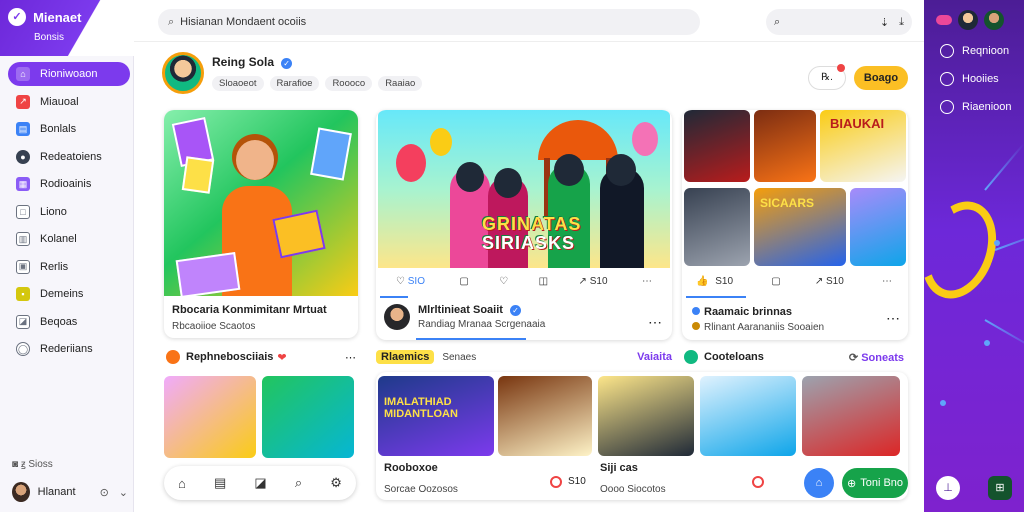 The height and width of the screenshot is (512, 1024). I want to click on record-count: S10, so click(577, 481).